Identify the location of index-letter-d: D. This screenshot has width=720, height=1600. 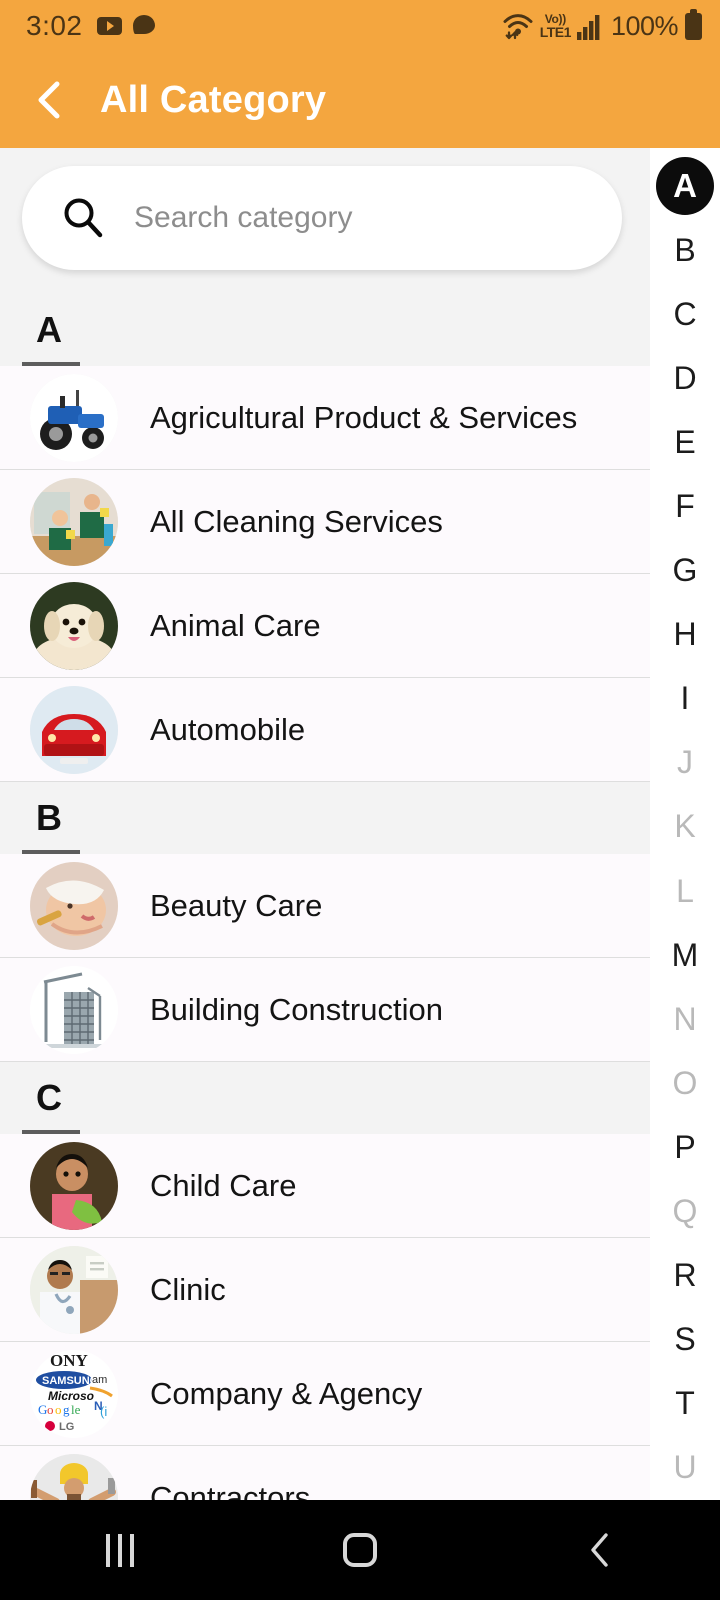
(685, 378).